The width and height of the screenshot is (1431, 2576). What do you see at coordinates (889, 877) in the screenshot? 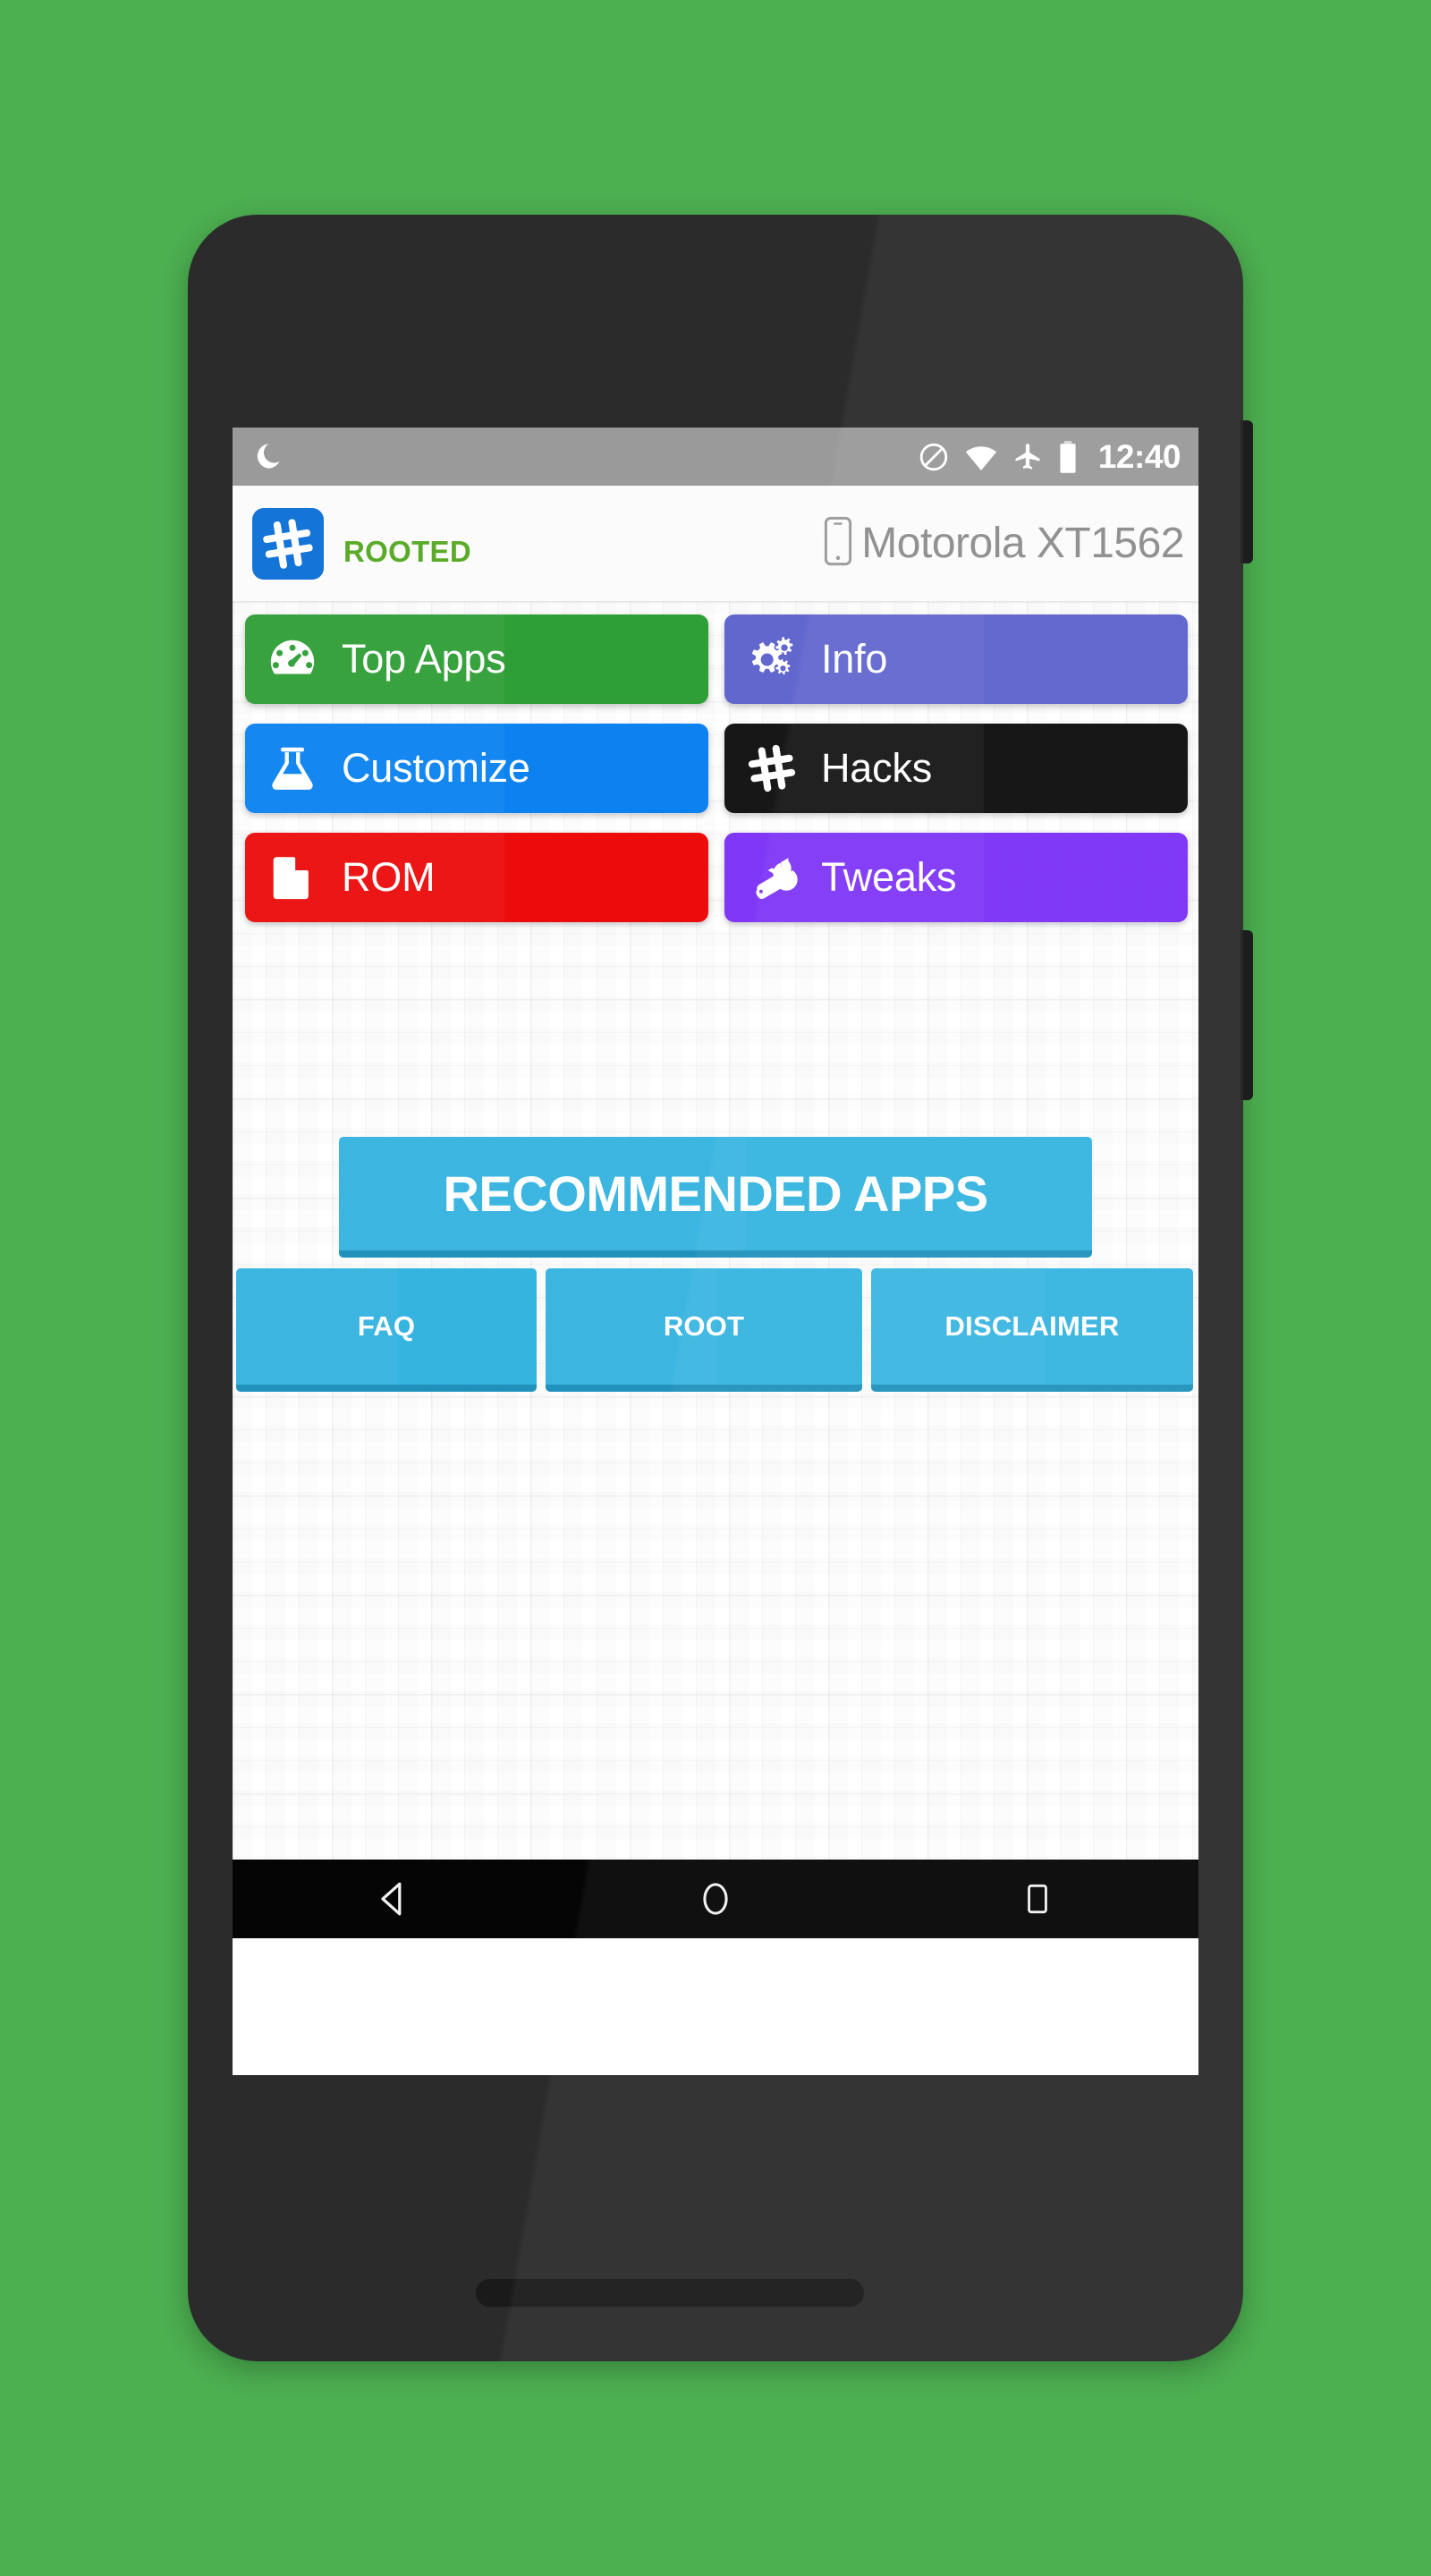
I see `tweaks-label: Tweaks` at bounding box center [889, 877].